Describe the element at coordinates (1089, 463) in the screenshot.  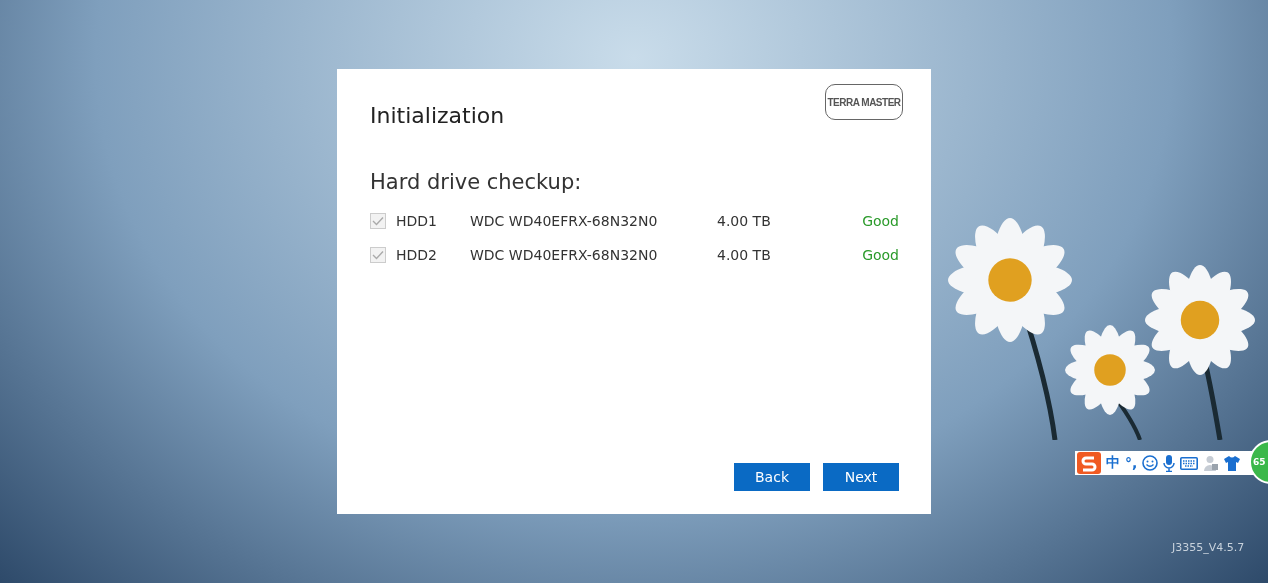
I see `ime-logo-icon` at that location.